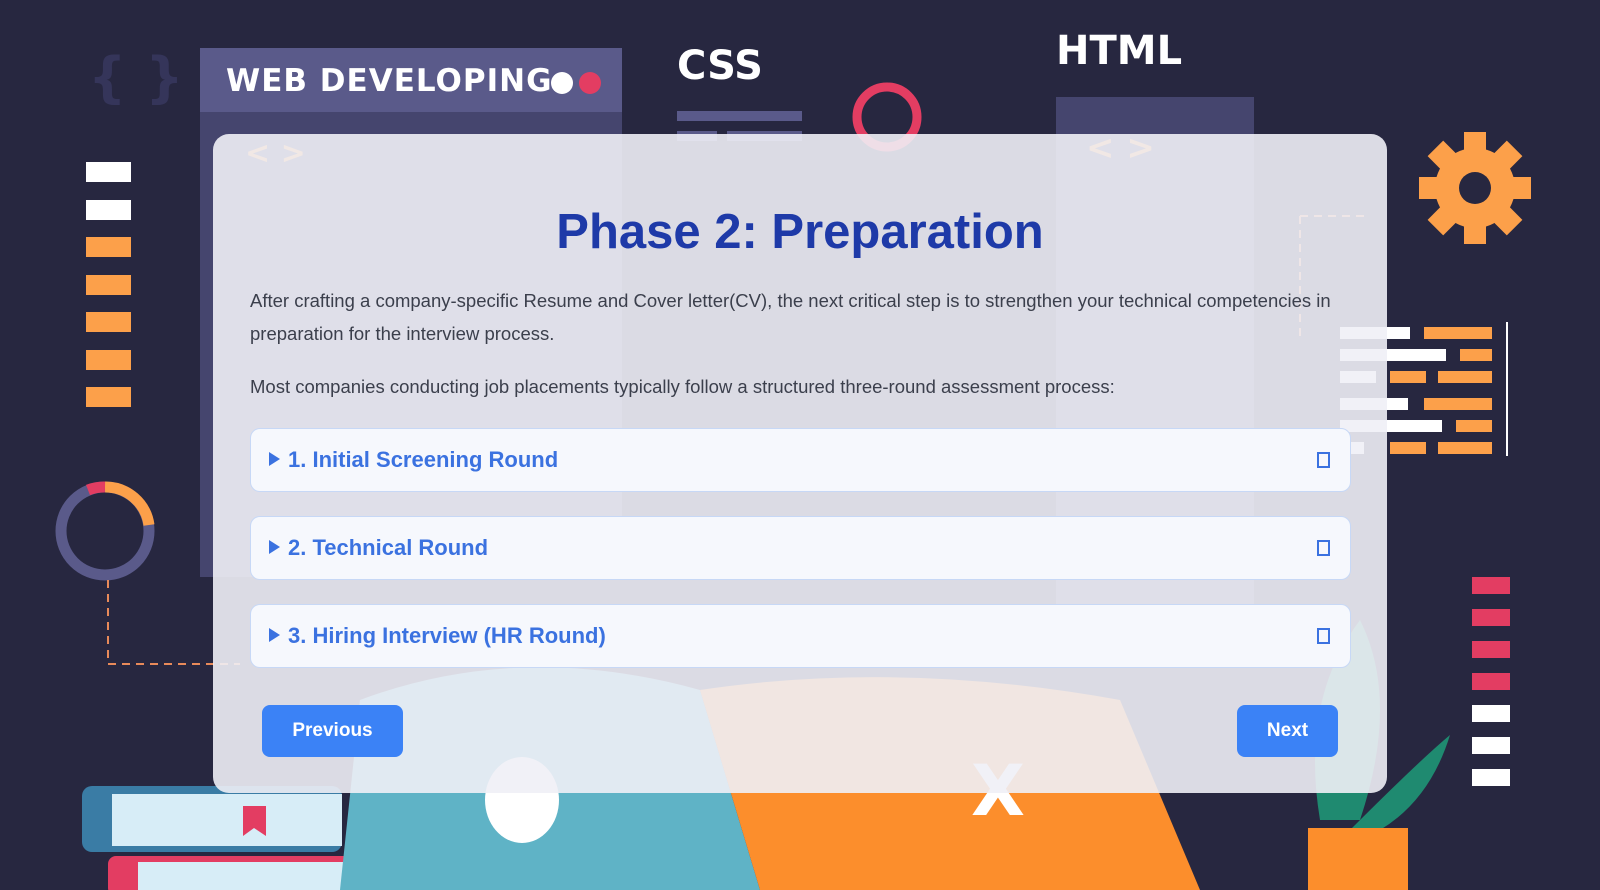 This screenshot has height=890, width=1600. What do you see at coordinates (720, 66) in the screenshot?
I see `css-heading: CSS` at bounding box center [720, 66].